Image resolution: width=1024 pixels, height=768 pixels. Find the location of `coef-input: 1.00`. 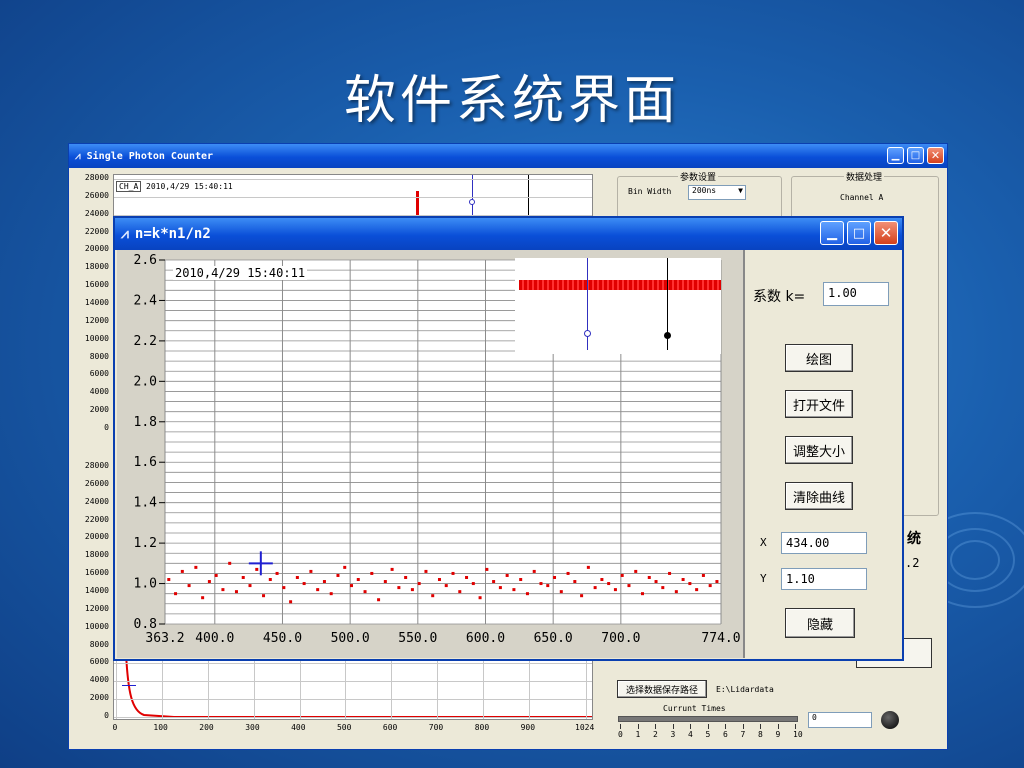

coef-input: 1.00 is located at coordinates (856, 294).